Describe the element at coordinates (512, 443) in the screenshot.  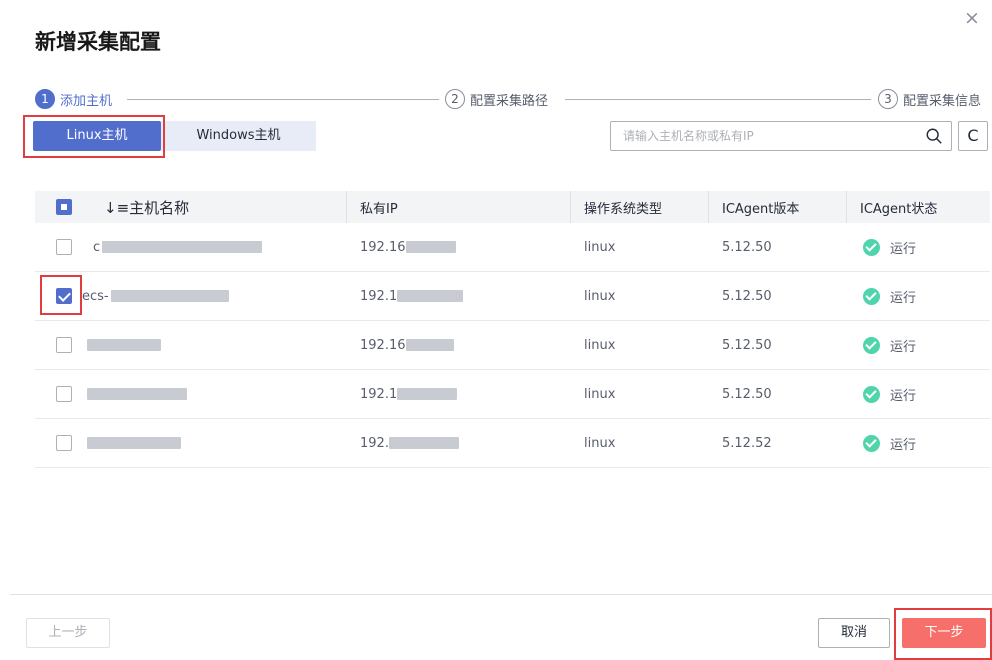
I see `table-row: 192. linux 5.12.52 运行` at that location.